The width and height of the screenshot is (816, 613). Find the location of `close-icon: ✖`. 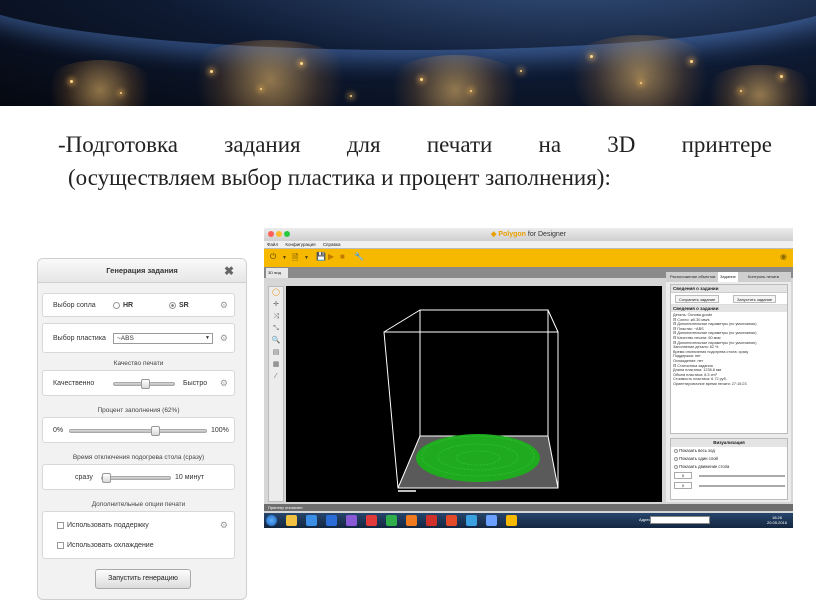

close-icon: ✖ is located at coordinates (229, 271).